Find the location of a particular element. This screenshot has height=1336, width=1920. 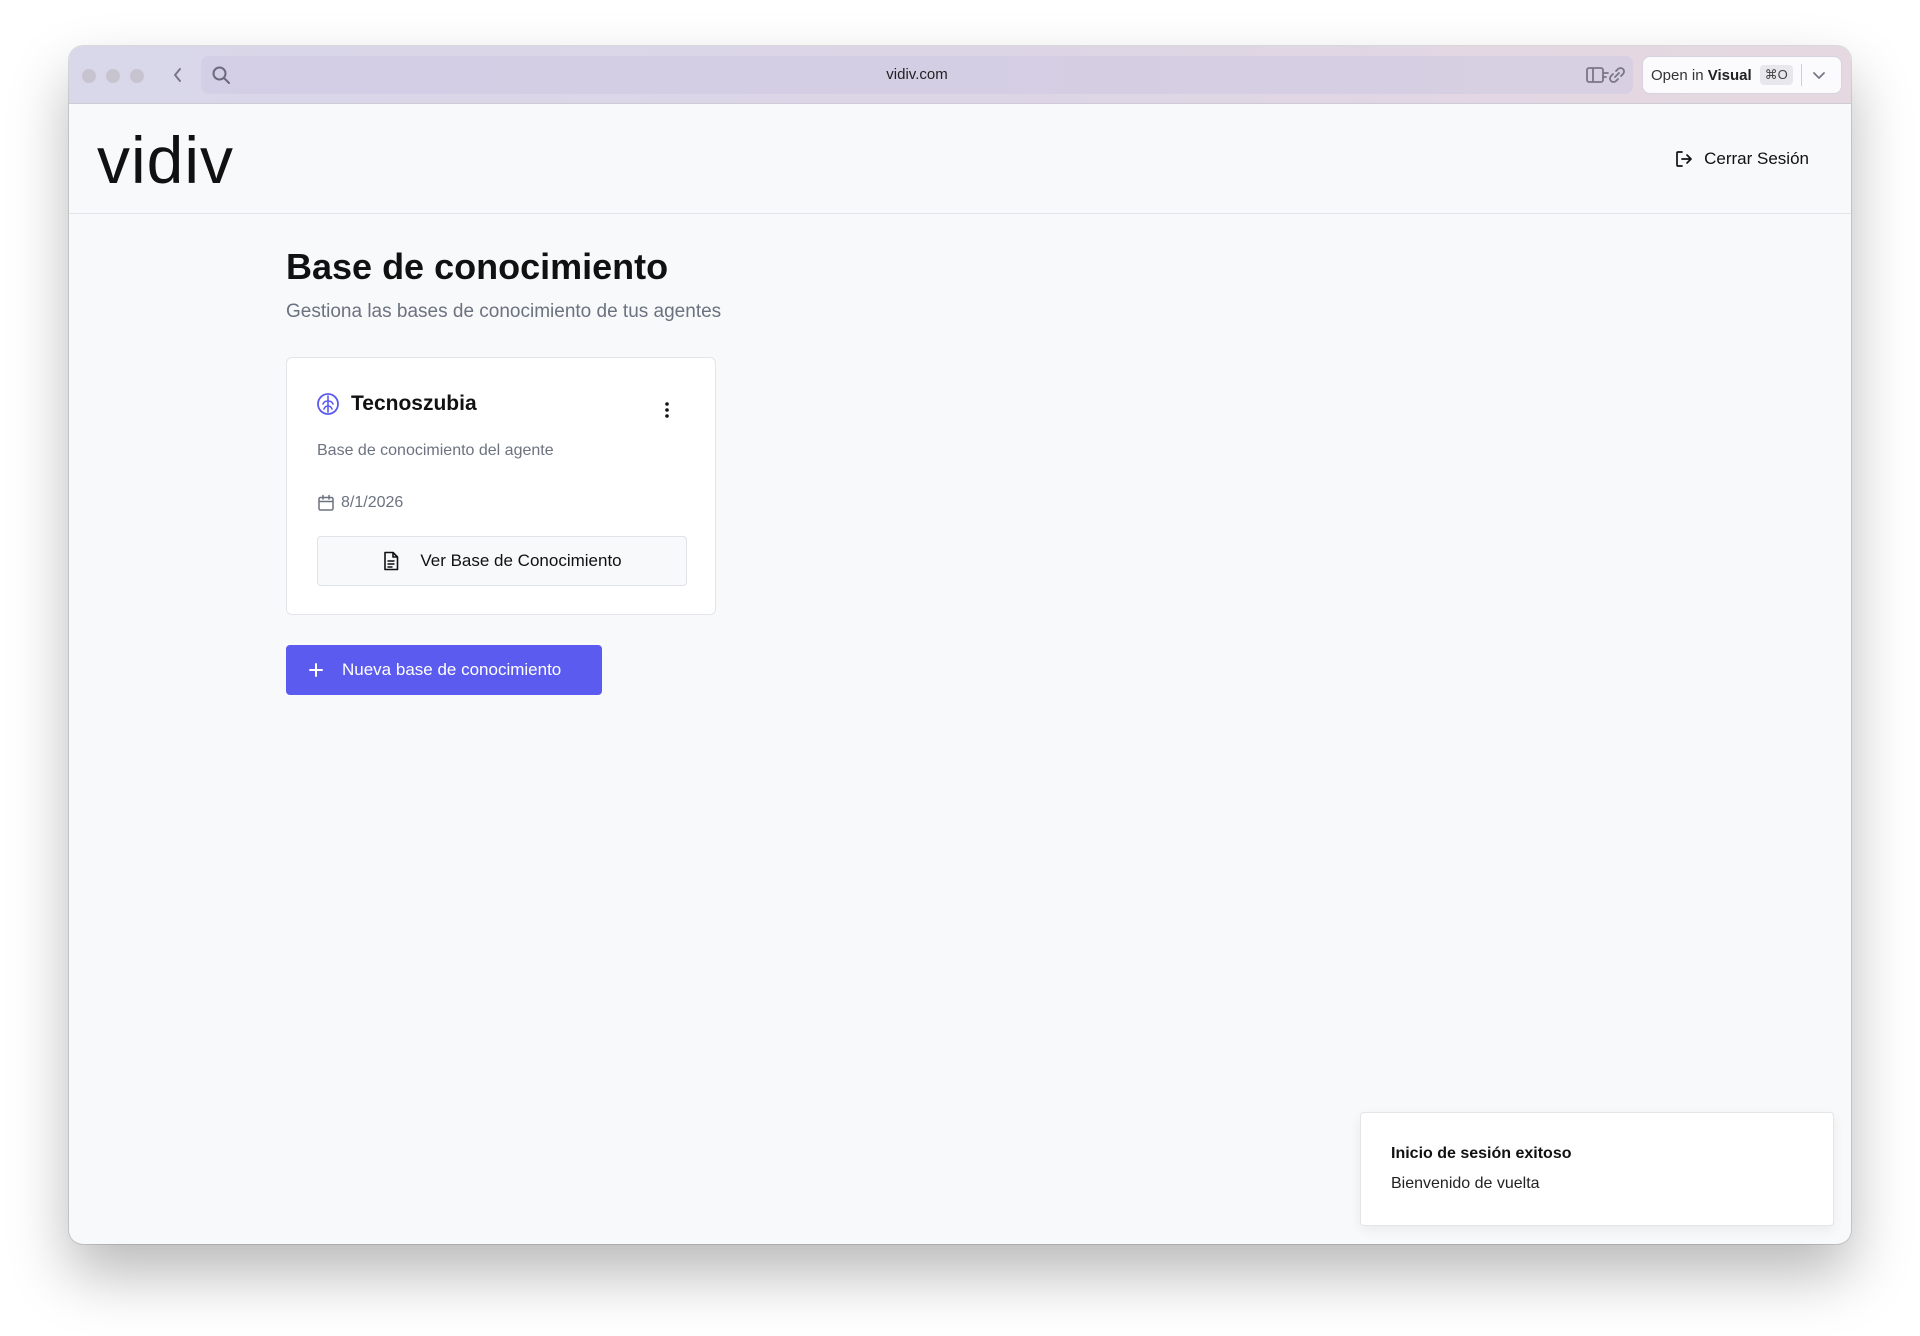

open-in-app-label: Visual is located at coordinates (1729, 75).